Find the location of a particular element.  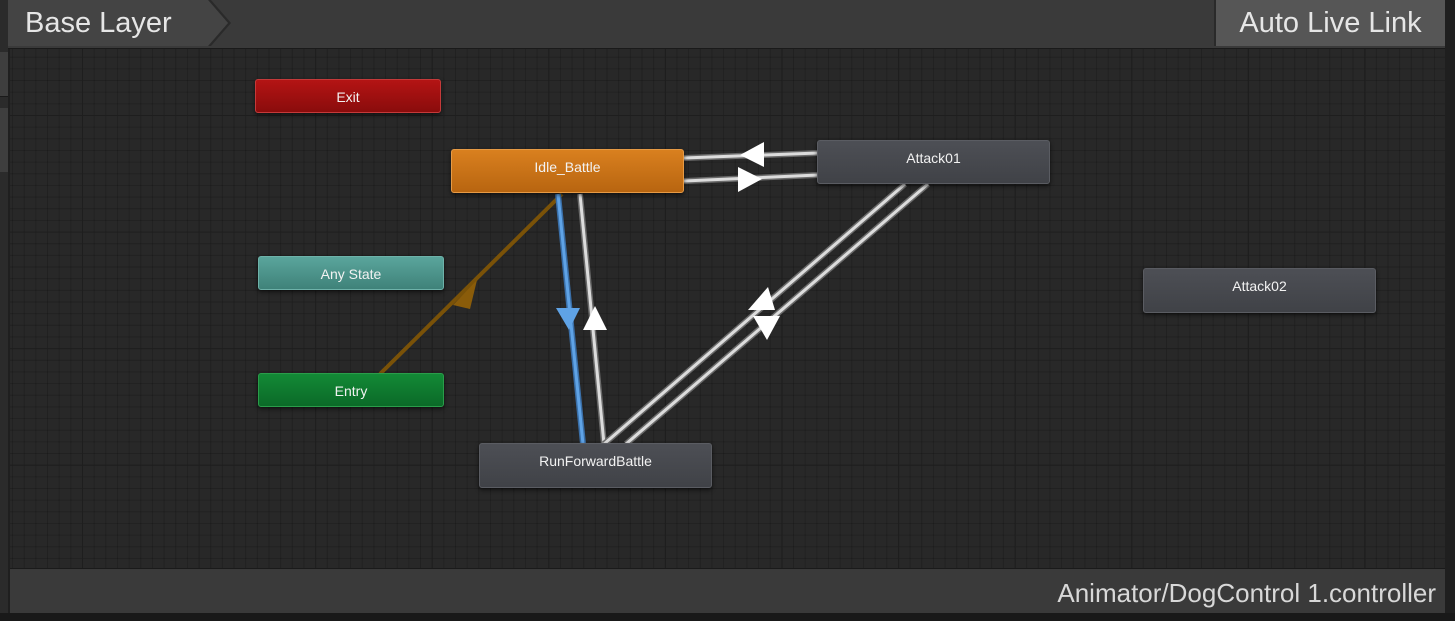

breadcrumb-base-layer: Base Layer is located at coordinates (118, 23).